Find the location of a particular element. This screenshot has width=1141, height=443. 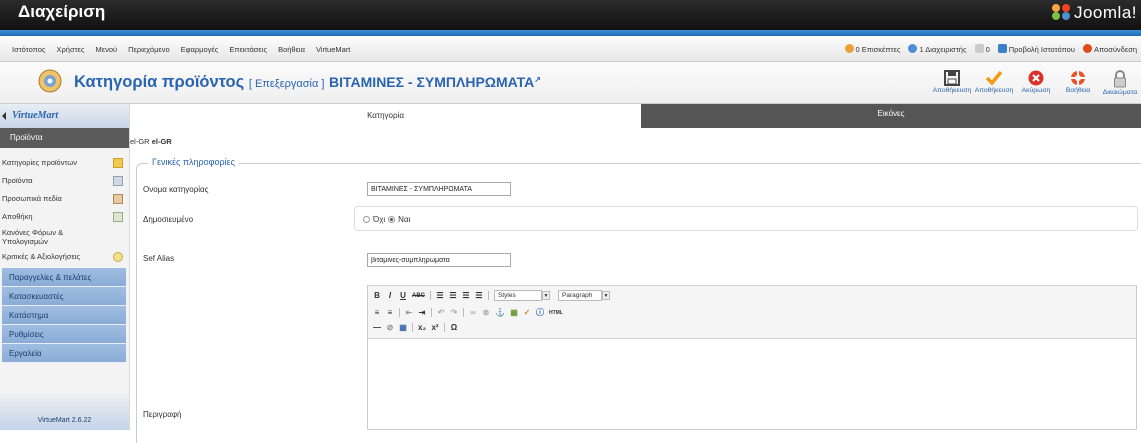

special-char-icon: Ω is located at coordinates (454, 327).